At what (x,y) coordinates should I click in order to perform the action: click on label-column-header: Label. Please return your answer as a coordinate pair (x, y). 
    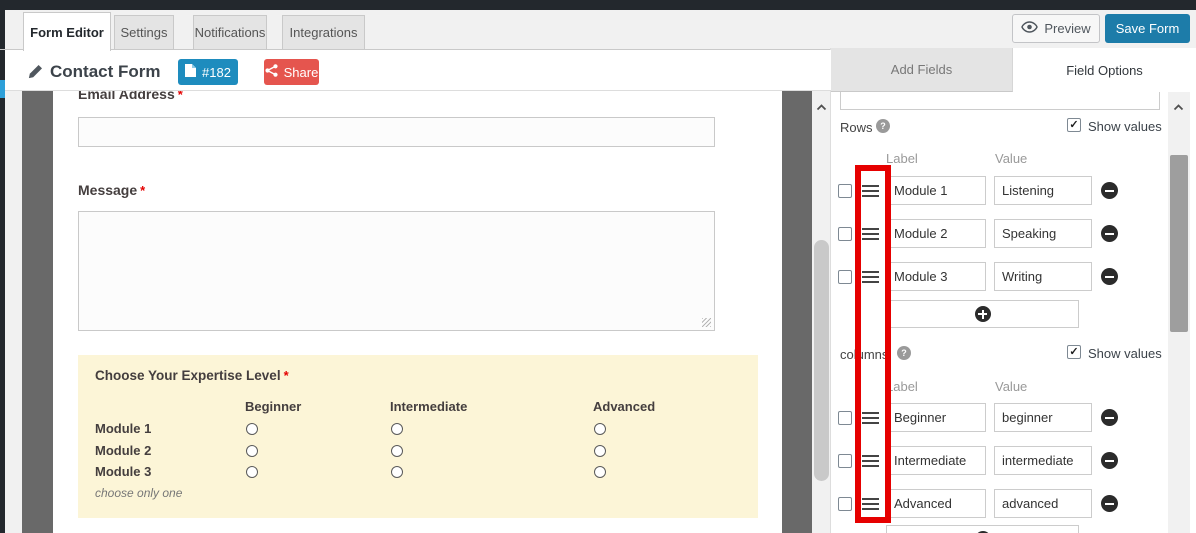
    Looking at the image, I should click on (902, 158).